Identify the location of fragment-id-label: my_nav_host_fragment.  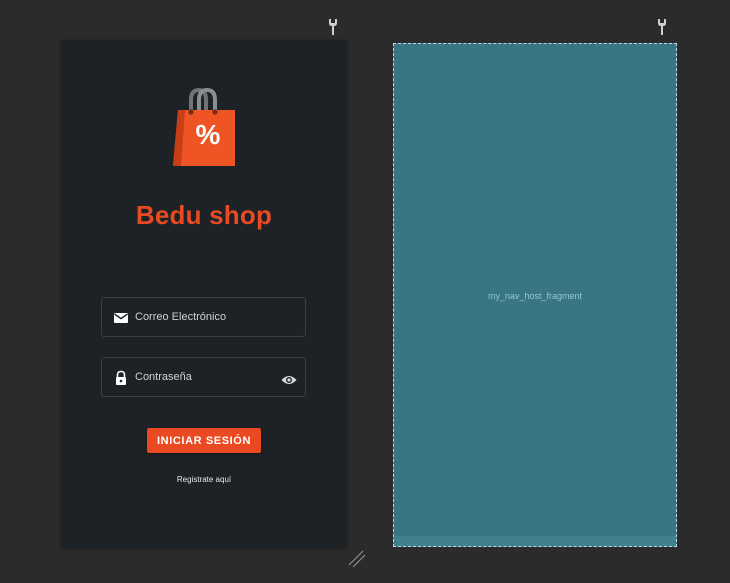
(535, 296).